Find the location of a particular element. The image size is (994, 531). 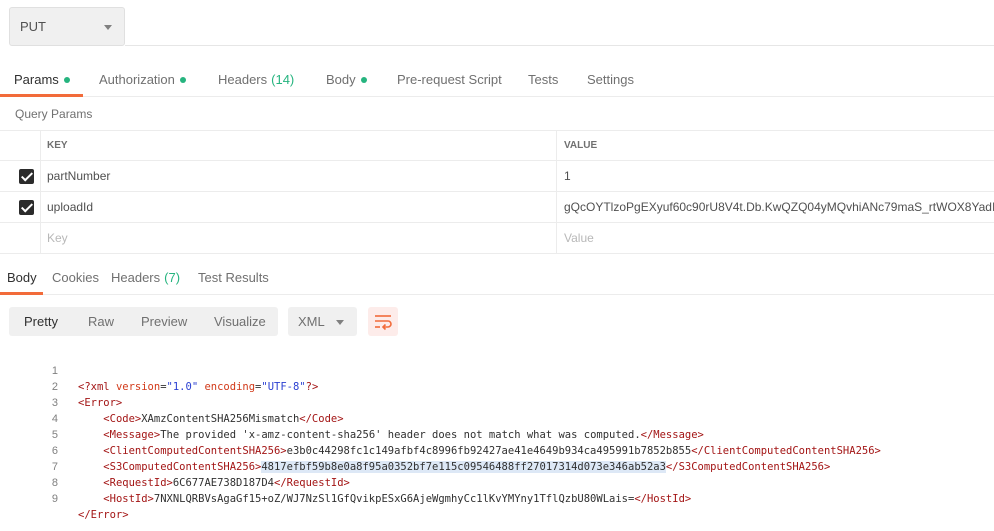

table-header-row: KEY VALUE is located at coordinates (497, 145).